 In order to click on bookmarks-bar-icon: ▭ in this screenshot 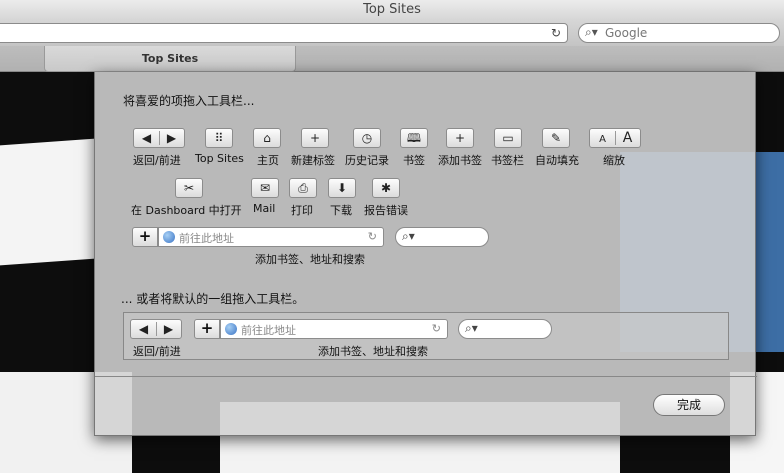, I will do `click(508, 138)`.